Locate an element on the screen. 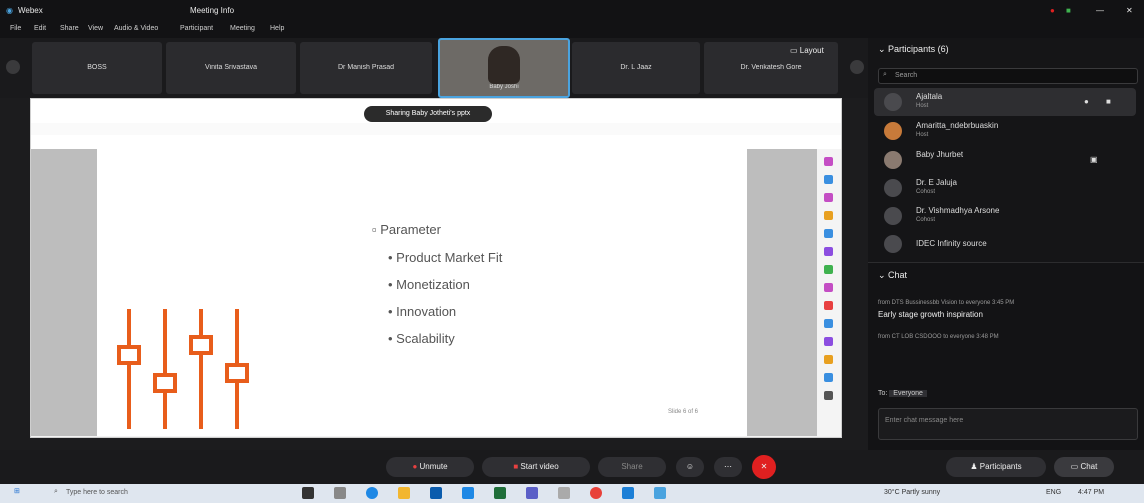  app-title: Webex is located at coordinates (30, 10).